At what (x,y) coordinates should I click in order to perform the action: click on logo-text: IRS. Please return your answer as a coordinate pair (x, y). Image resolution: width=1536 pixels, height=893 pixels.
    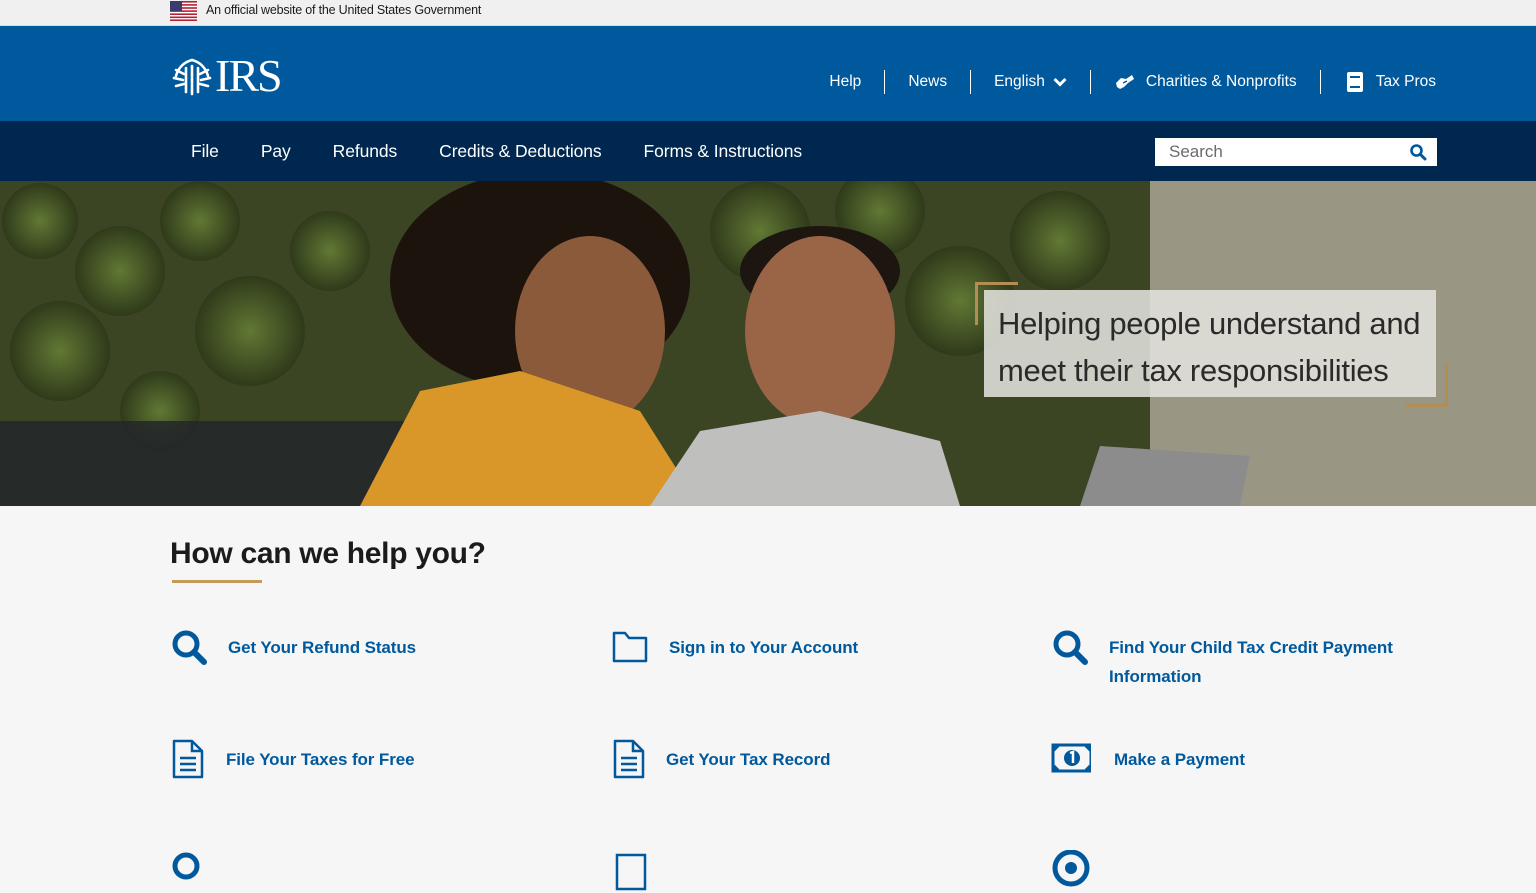
    Looking at the image, I should click on (249, 75).